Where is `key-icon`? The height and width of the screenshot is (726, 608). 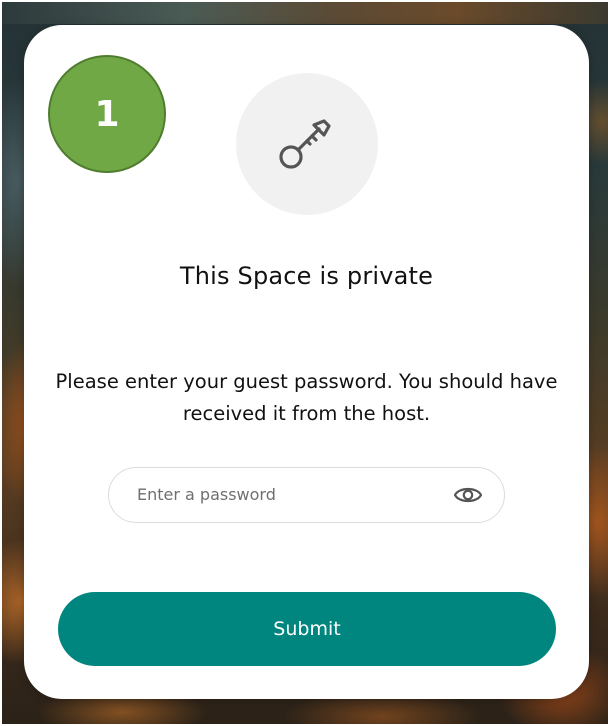 key-icon is located at coordinates (305, 144).